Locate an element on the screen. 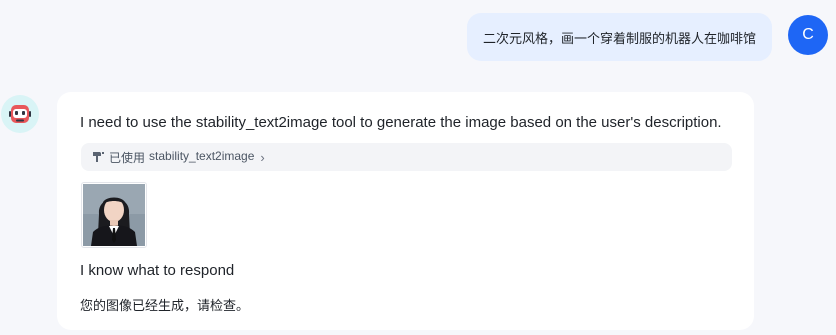  user-message-text: 二次元风格，画一个穿着制服的机器人在咖啡馆 is located at coordinates (619, 38).